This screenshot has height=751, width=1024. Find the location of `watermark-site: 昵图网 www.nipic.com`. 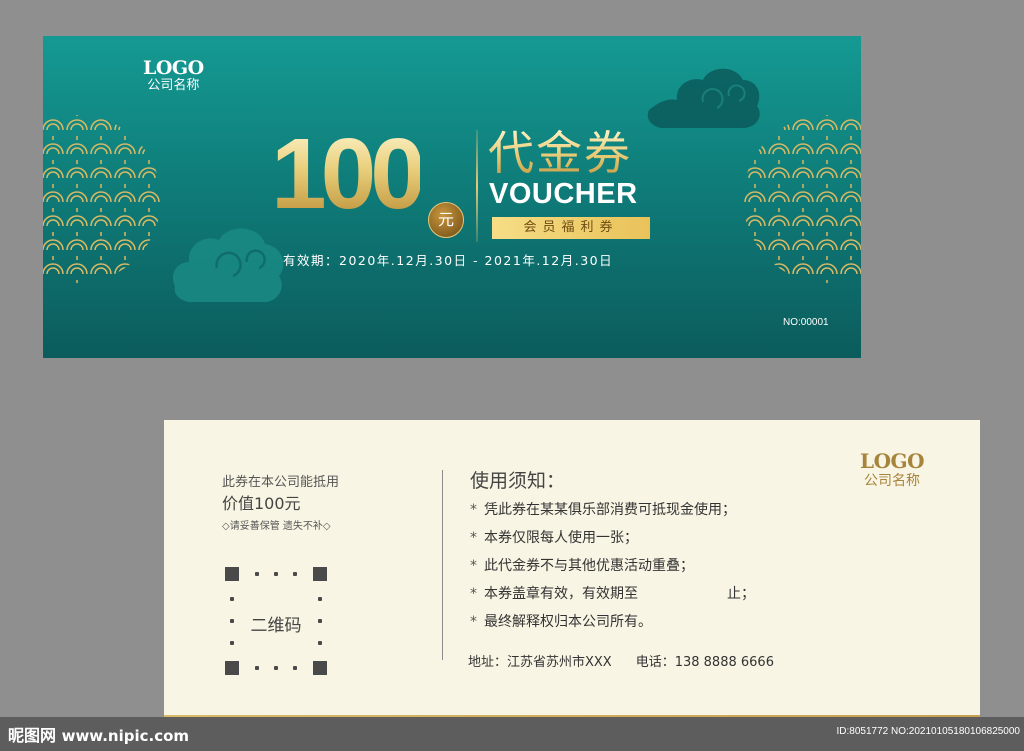

watermark-site: 昵图网 www.nipic.com is located at coordinates (98, 734).